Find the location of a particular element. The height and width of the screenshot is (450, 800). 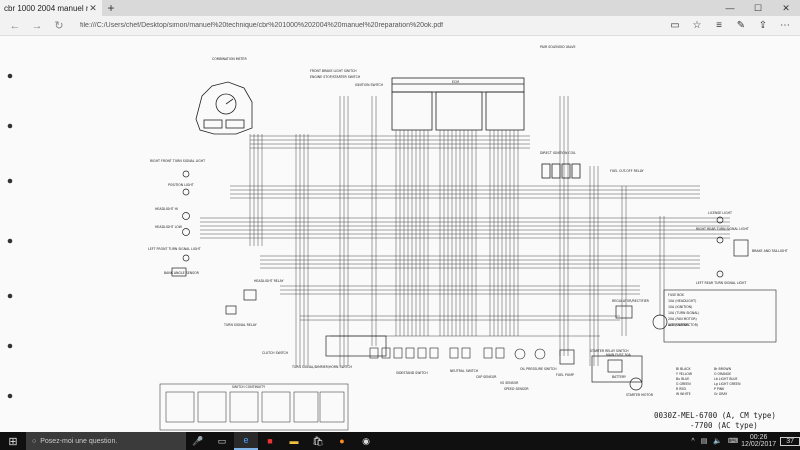

color-key-item: O ORANGE is located at coordinates (722, 374).